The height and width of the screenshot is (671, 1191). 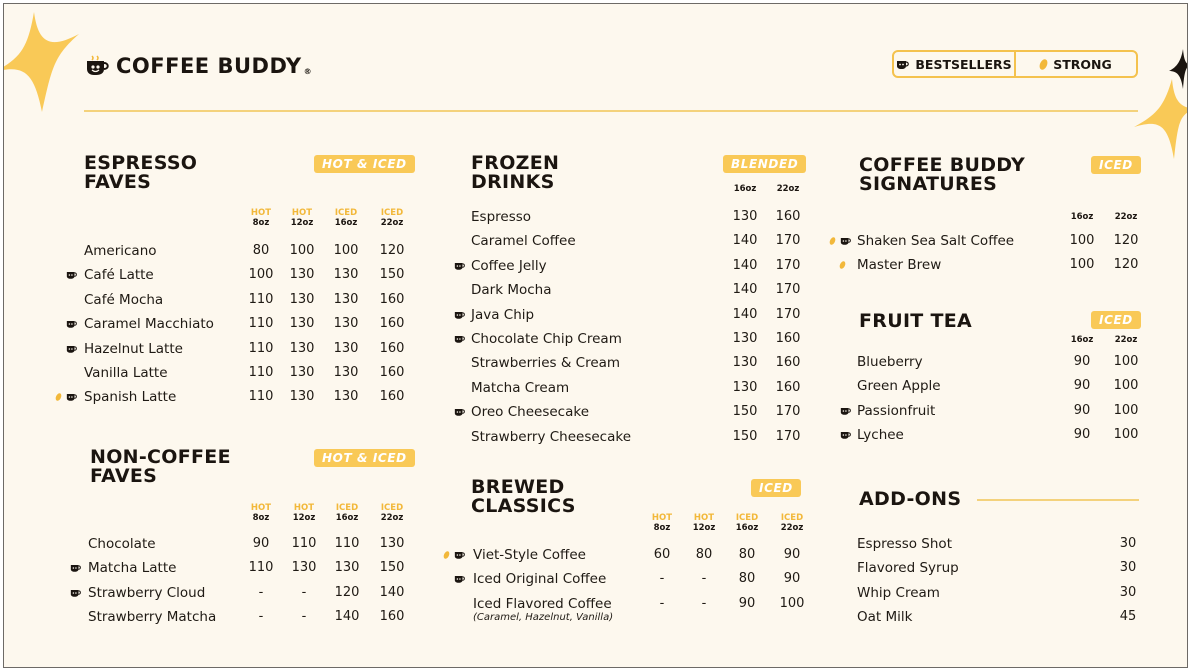 What do you see at coordinates (885, 617) in the screenshot?
I see `addon-name: Oat Milk` at bounding box center [885, 617].